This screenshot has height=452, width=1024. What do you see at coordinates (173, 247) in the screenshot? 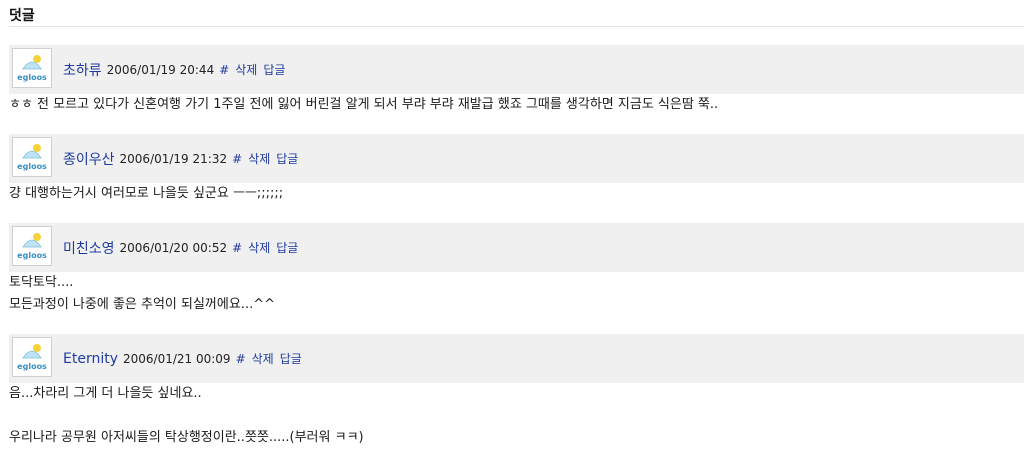
I see `comment-date: 2006/01/20 00:52` at bounding box center [173, 247].